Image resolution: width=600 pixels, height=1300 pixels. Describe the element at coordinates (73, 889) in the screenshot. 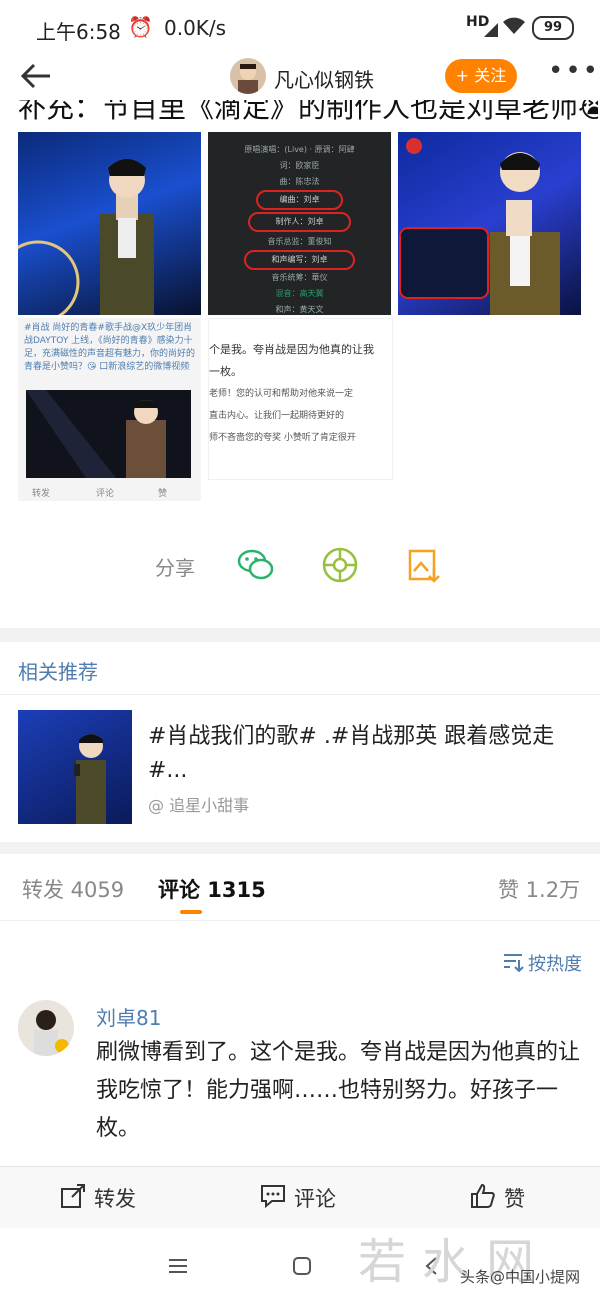

I see `tab-repost: 转发 4059` at that location.